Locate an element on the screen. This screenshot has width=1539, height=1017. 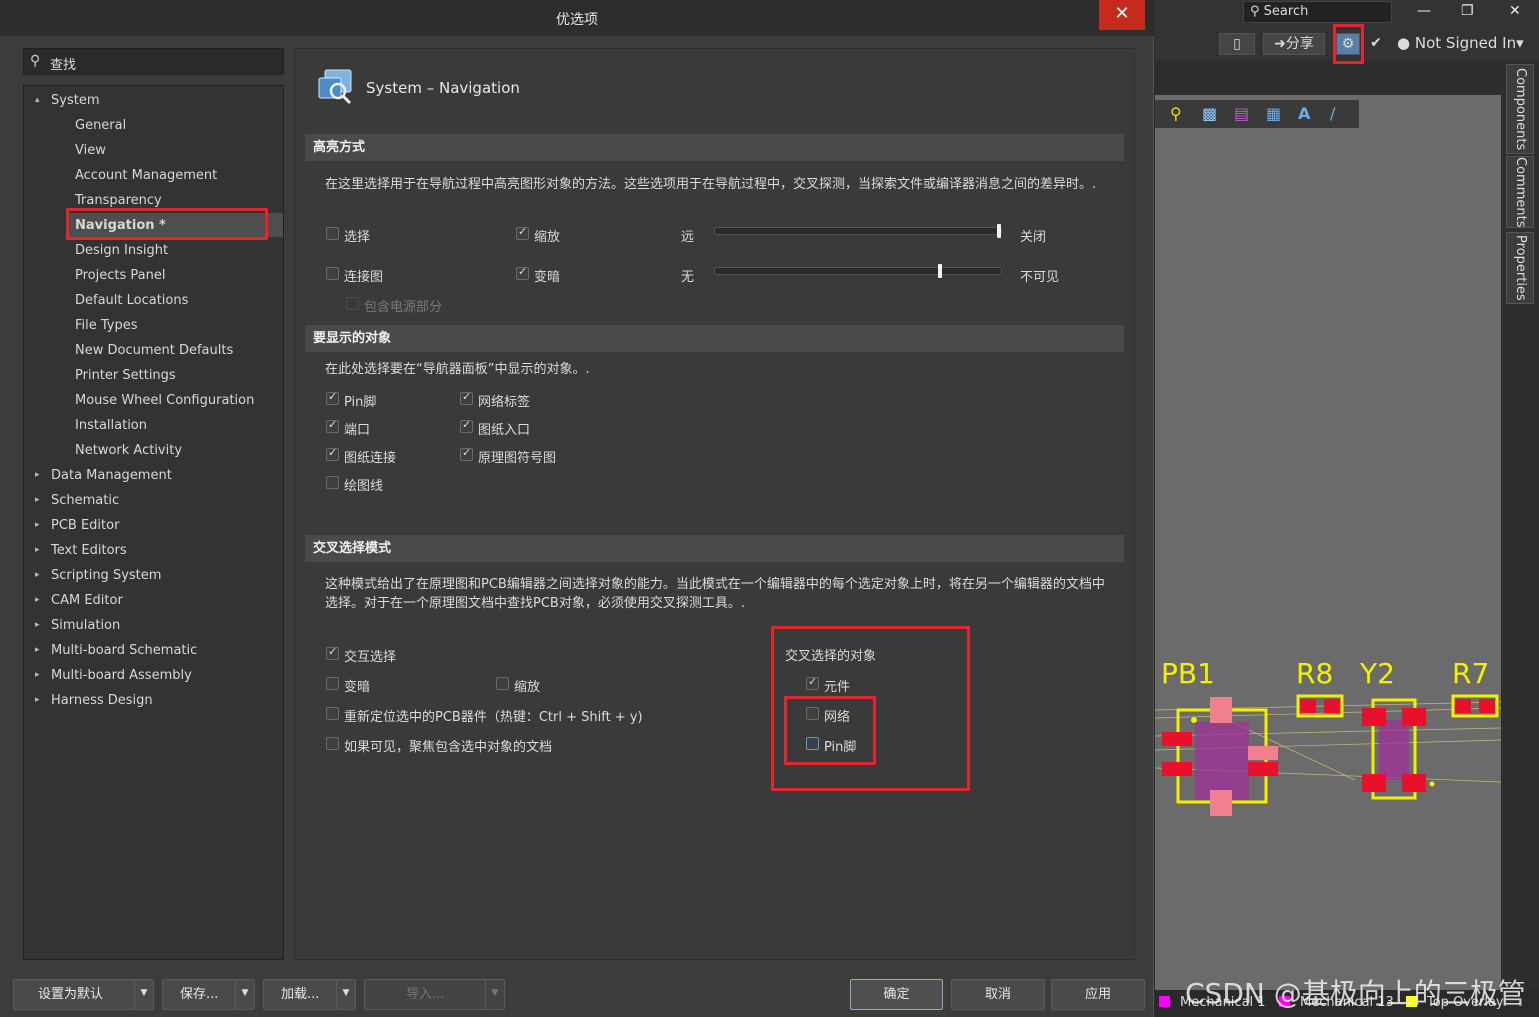
annotation-box-navigation is located at coordinates (167, 224).